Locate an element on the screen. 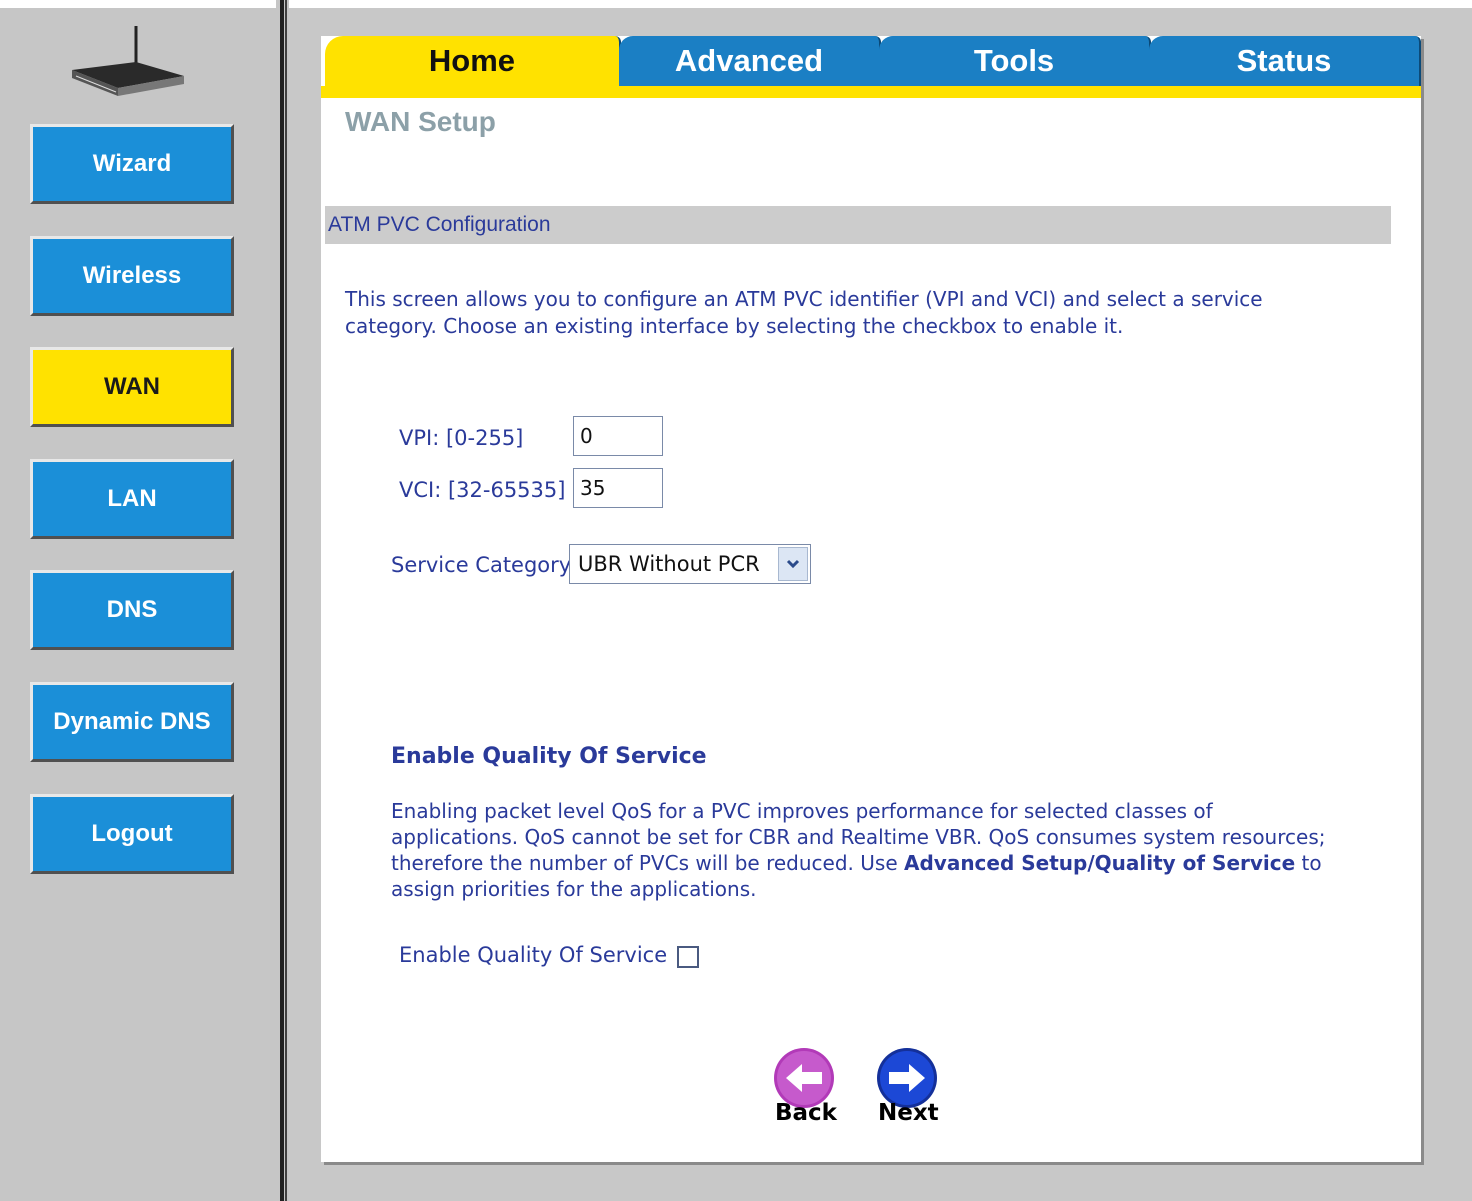 The width and height of the screenshot is (1472, 1201). sidebar-item-wan: WAN is located at coordinates (132, 387).